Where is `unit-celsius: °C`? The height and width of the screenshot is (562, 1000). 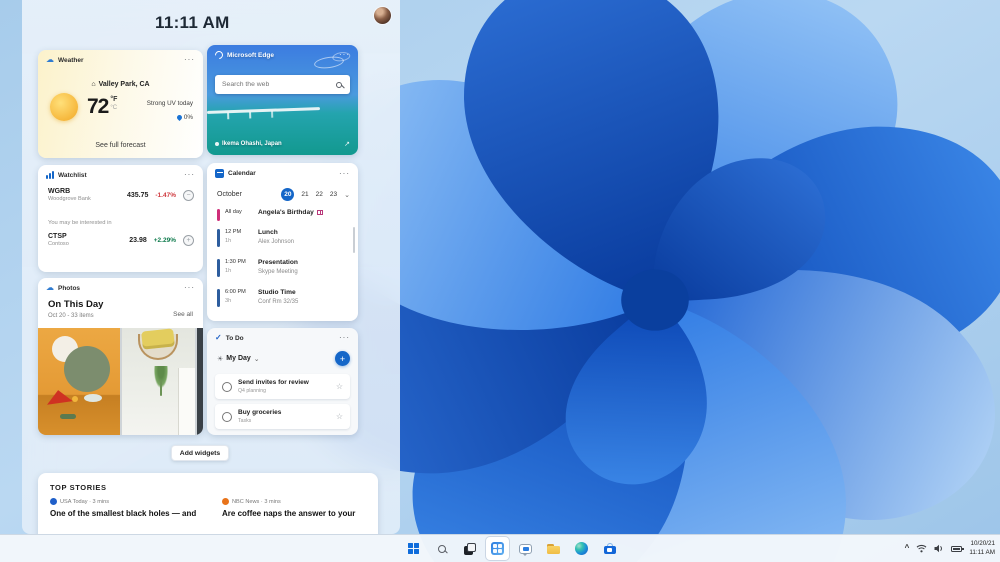
unit-celsius: °C is located at coordinates (113, 108).